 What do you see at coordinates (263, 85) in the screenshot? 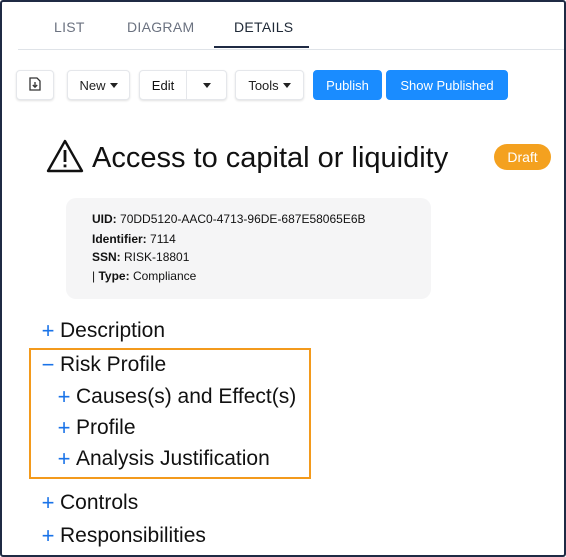
I see `tools-button-label: Tools` at bounding box center [263, 85].